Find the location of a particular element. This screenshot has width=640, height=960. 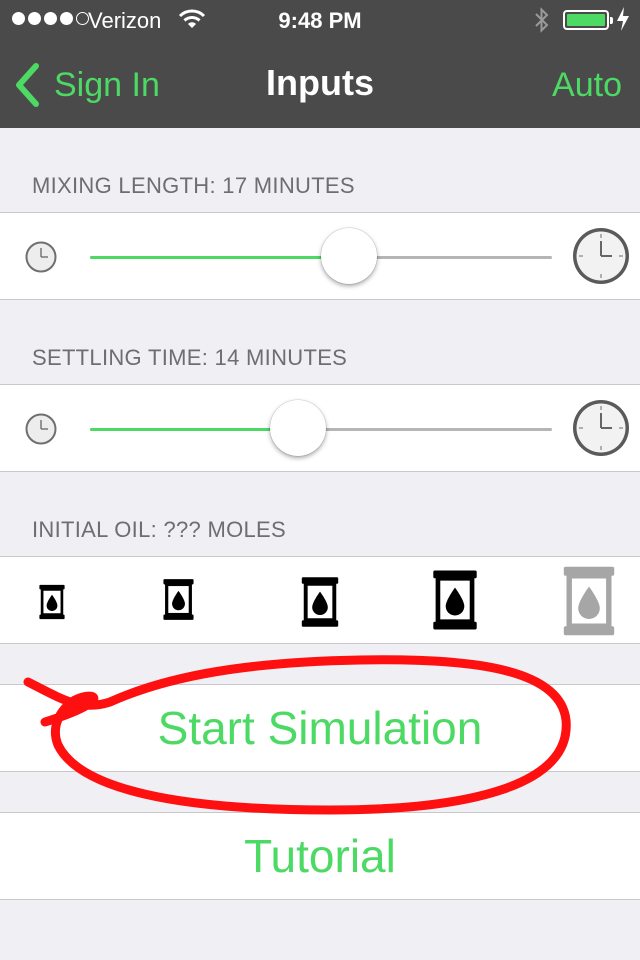

settling-time-slider-thumb is located at coordinates (297, 428).